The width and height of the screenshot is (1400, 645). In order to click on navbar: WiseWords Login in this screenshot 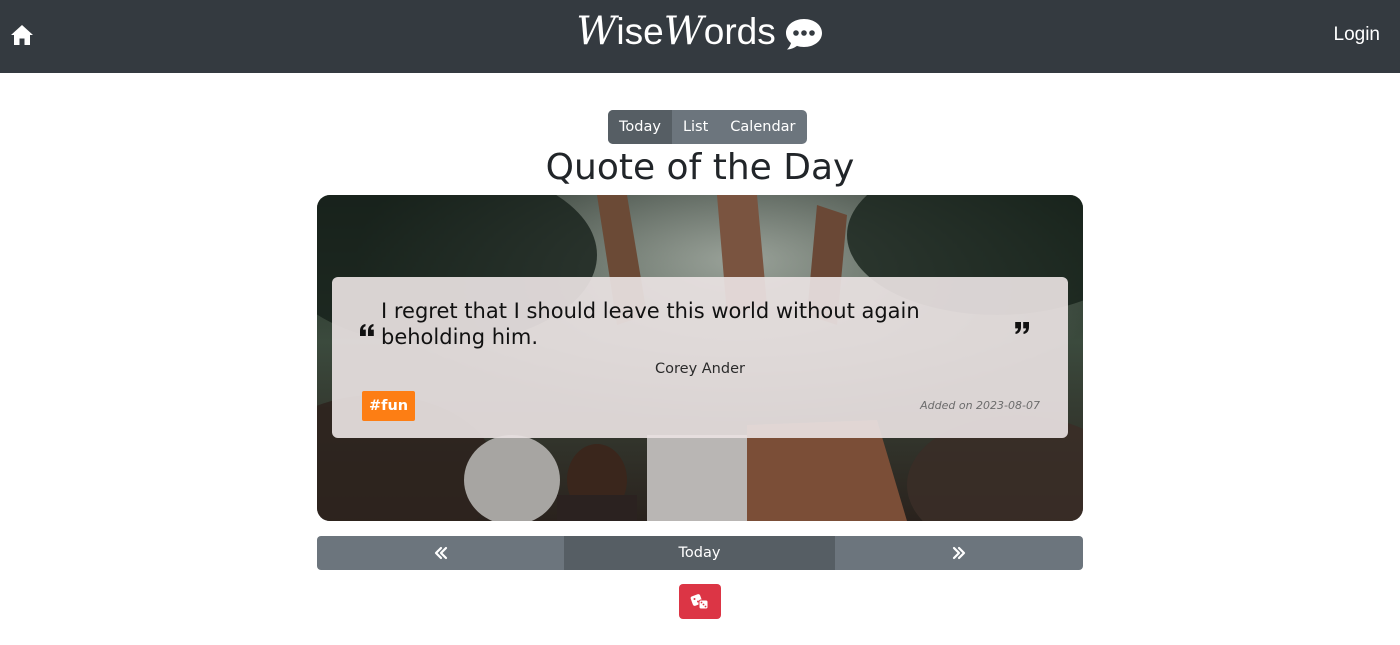, I will do `click(700, 36)`.